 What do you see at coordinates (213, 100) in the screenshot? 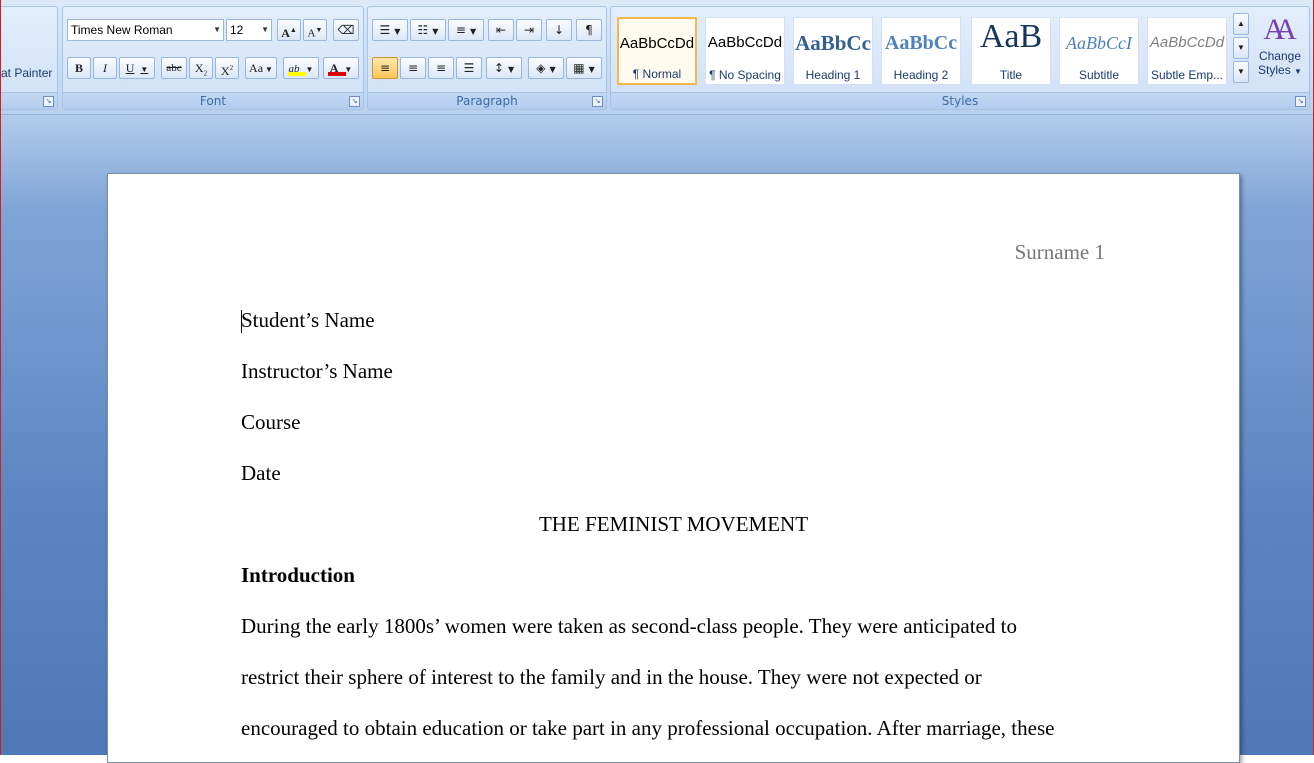
I see `font-group-label: Font` at bounding box center [213, 100].